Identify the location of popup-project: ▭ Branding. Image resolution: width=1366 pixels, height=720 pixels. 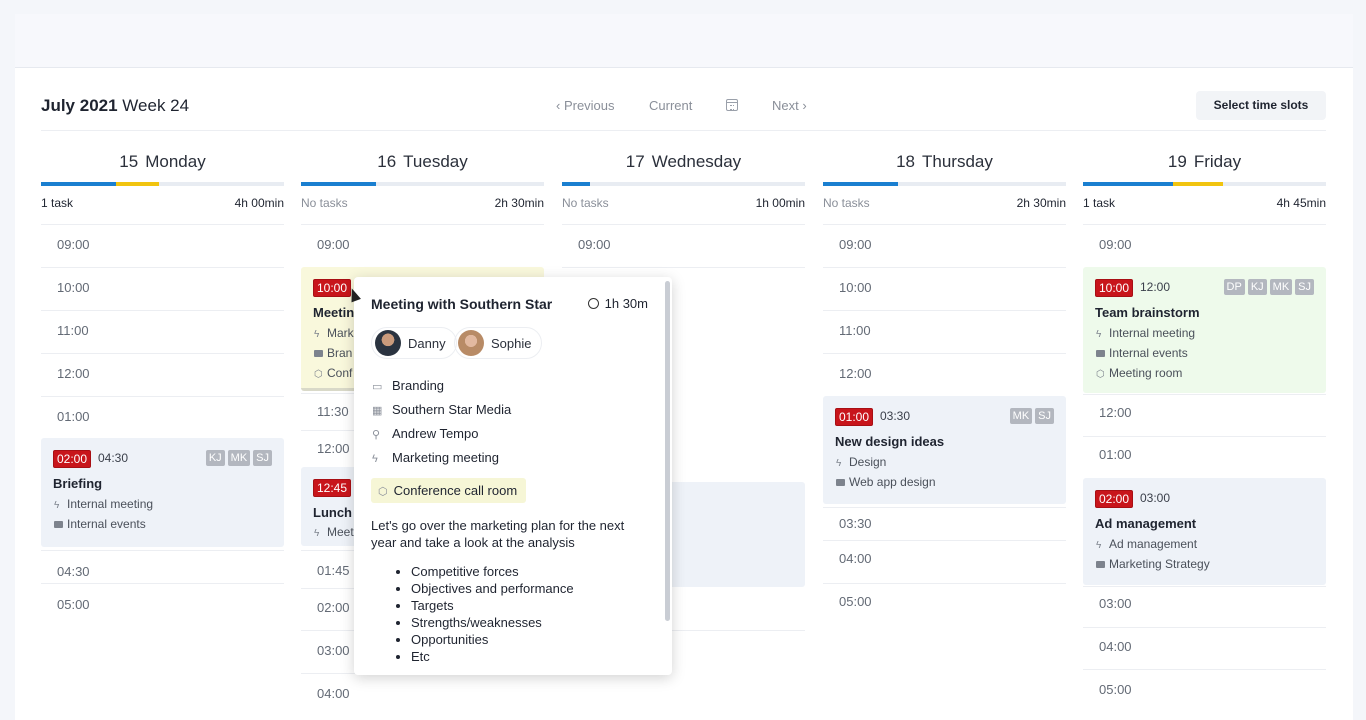
(408, 385).